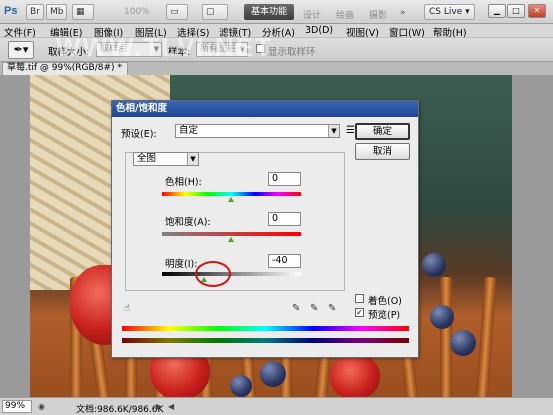 The image size is (553, 415). I want to click on view-extras-button: ▦, so click(83, 12).